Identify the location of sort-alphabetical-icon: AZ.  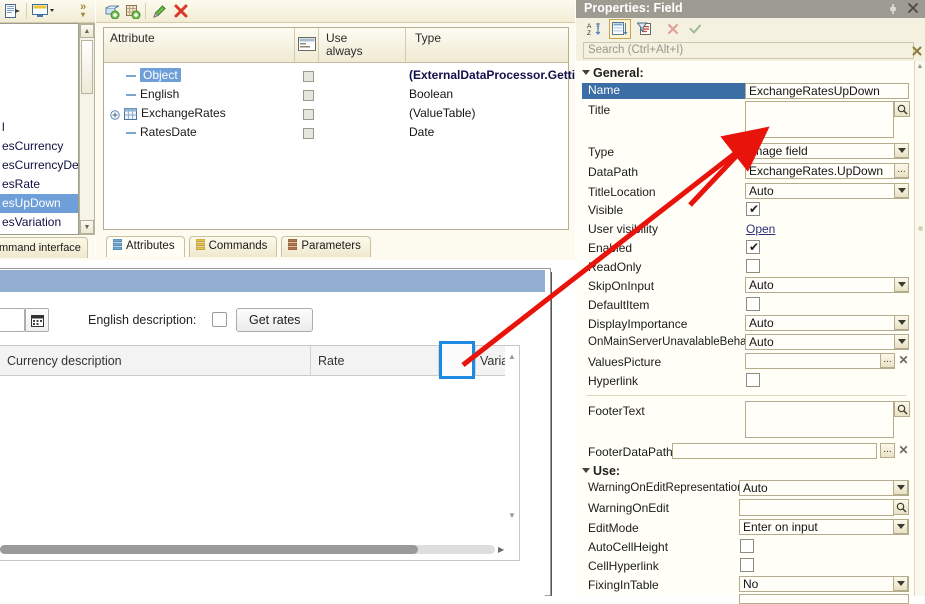
(595, 29).